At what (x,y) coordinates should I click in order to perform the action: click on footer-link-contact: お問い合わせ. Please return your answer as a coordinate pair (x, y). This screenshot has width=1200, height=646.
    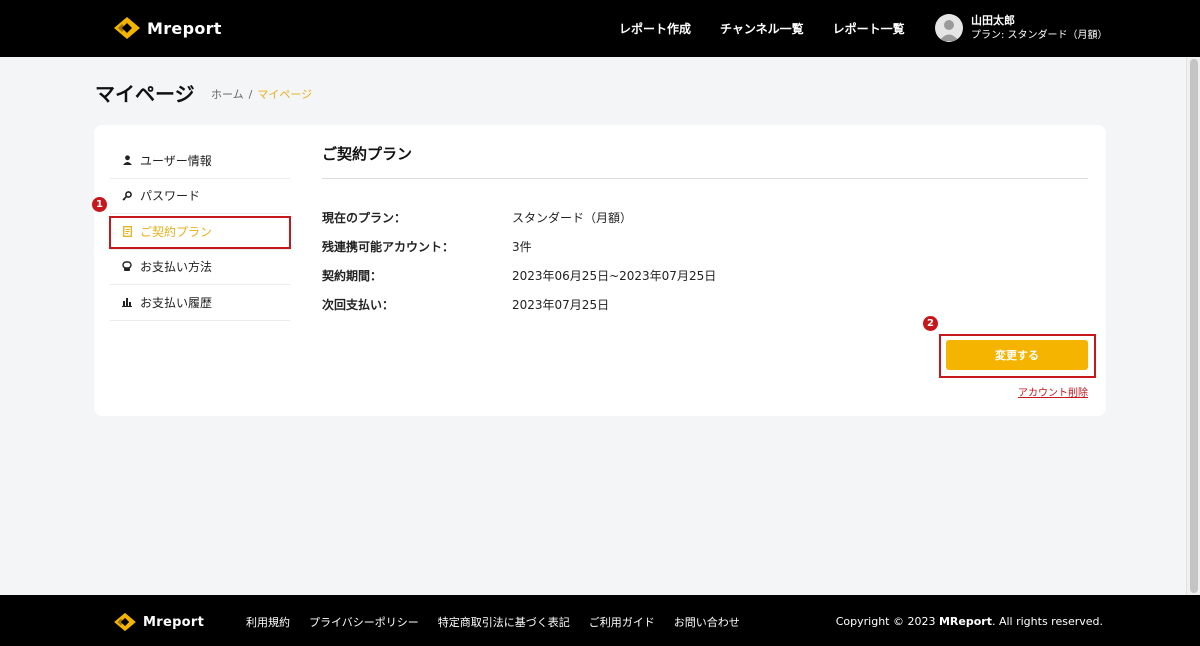
    Looking at the image, I should click on (707, 622).